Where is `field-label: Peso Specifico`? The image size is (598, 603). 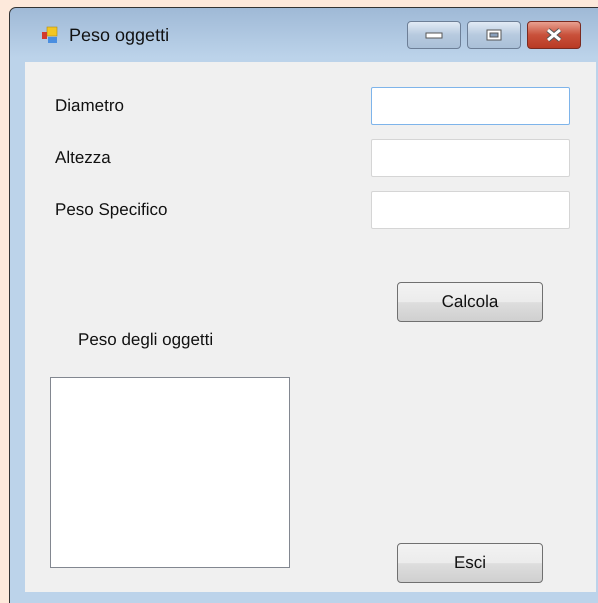
field-label: Peso Specifico is located at coordinates (111, 210).